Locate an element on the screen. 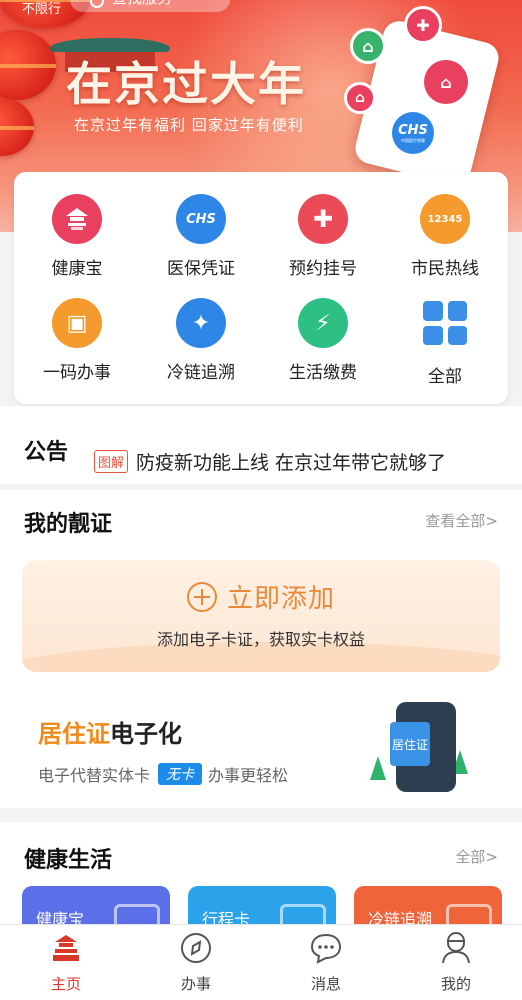 The width and height of the screenshot is (522, 1000). add-now-button: 立即添加 is located at coordinates (261, 596).